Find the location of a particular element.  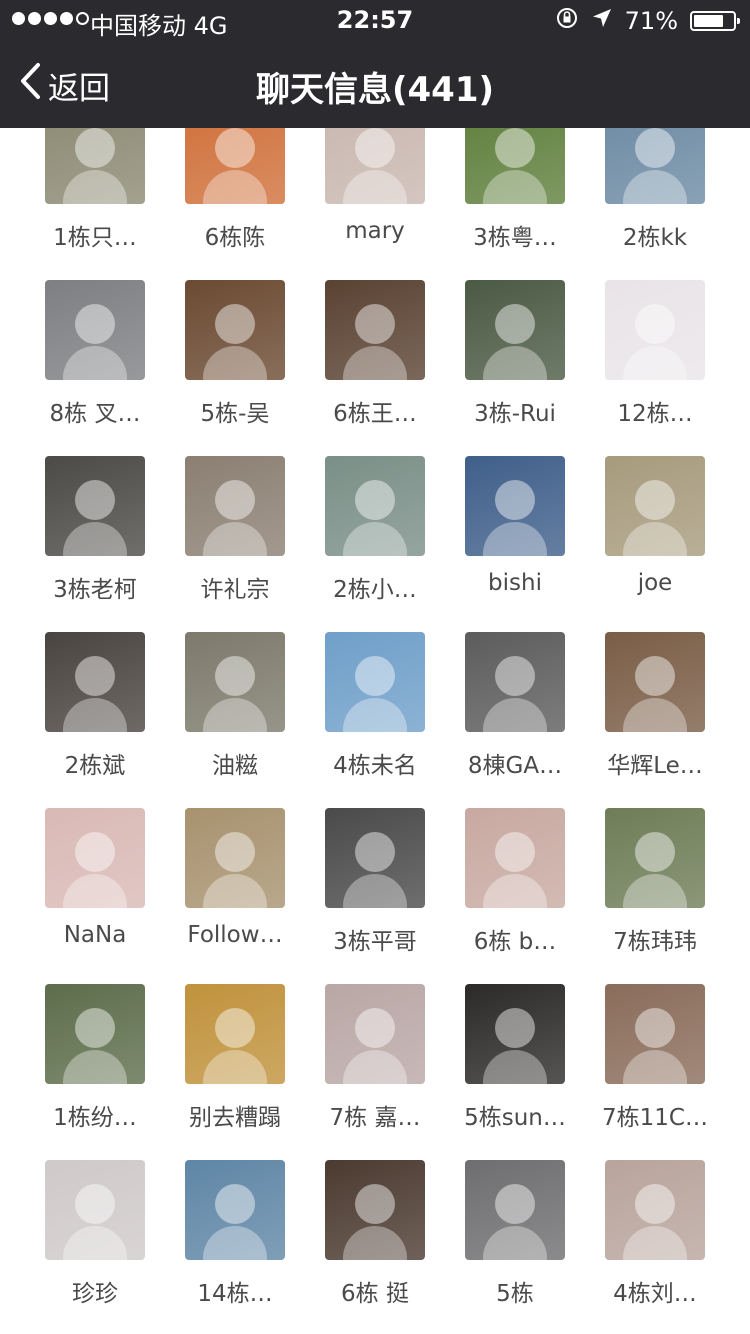

battery-icon is located at coordinates (715, 21).